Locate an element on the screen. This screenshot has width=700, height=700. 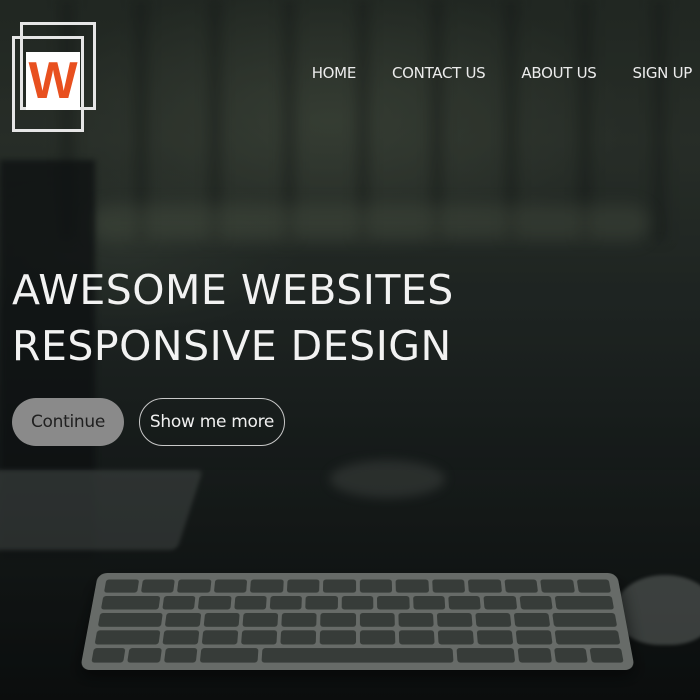
hero-headline: AWESOME WEBSITES RESPONSIVE DESIGN is located at coordinates (233, 318).